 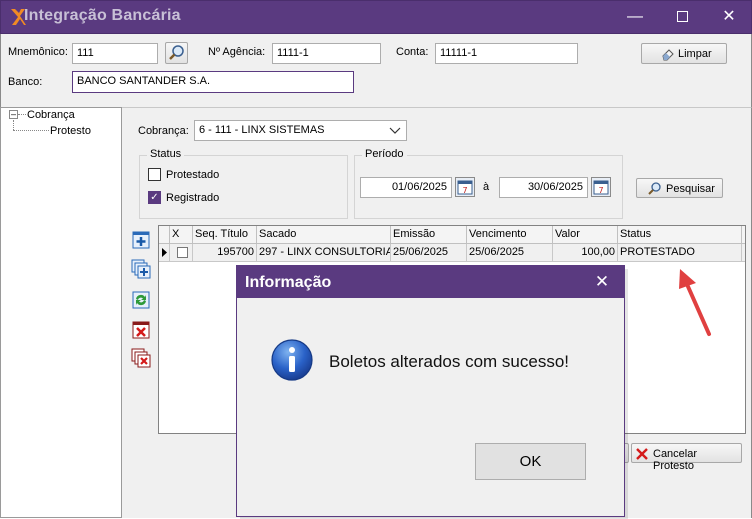 I want to click on tree-collapse-icon: –, so click(x=13, y=114).